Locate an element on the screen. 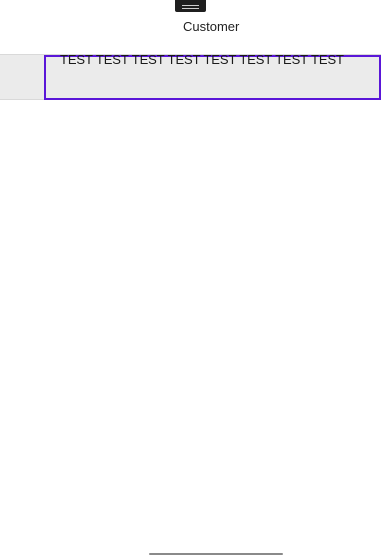 Image resolution: width=381 pixels, height=559 pixels. page-title: Customer is located at coordinates (211, 26).